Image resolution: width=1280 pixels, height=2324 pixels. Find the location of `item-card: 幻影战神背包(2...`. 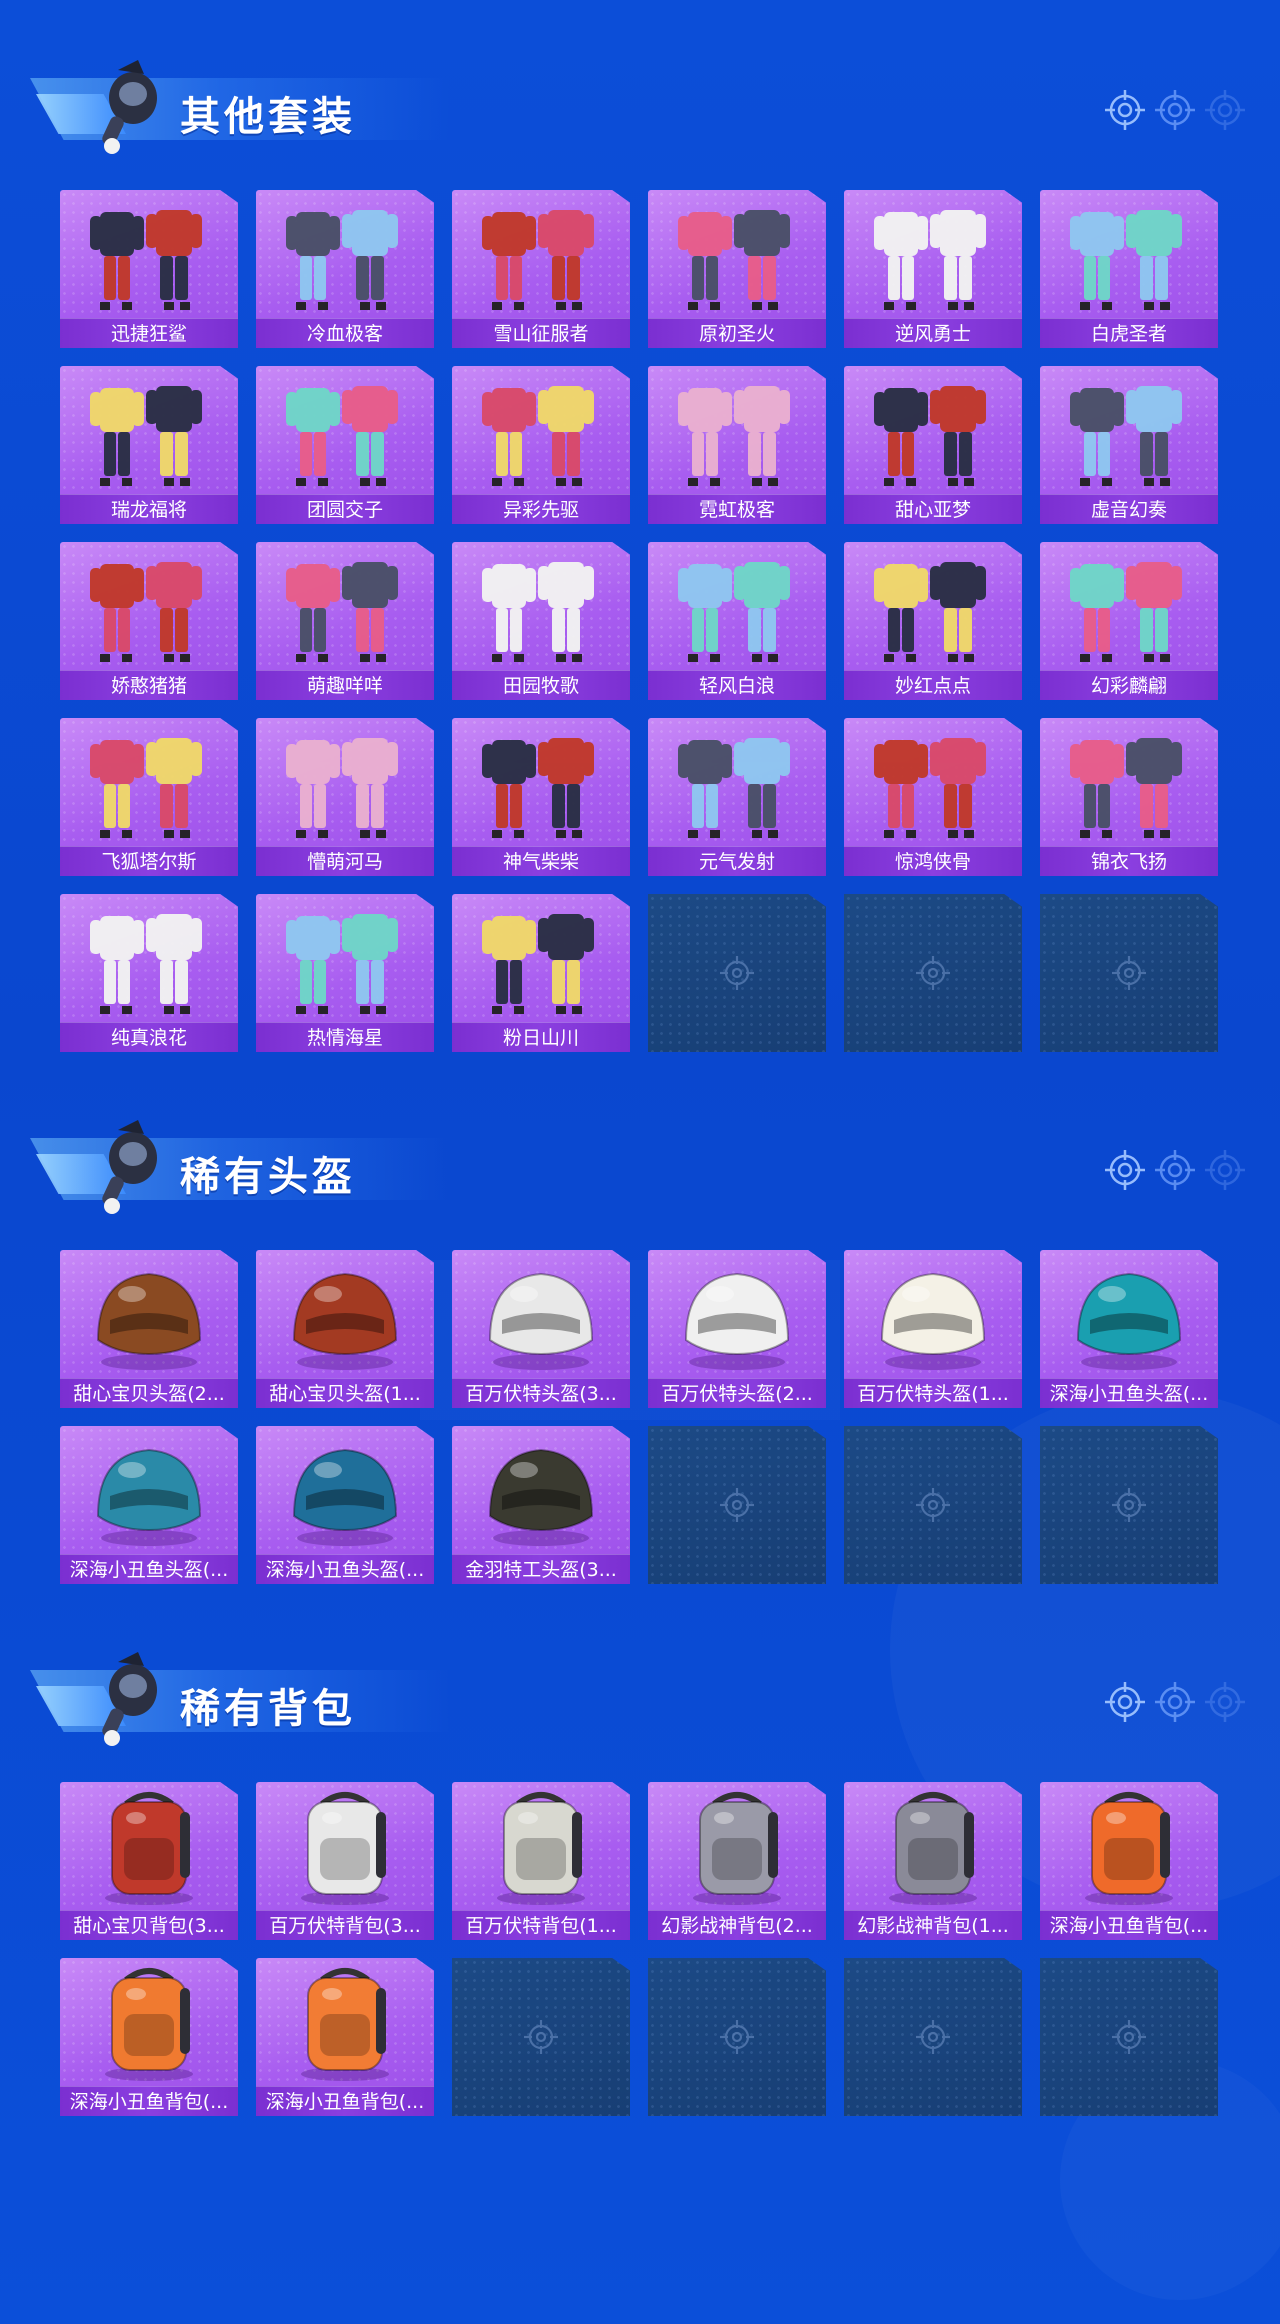

item-card: 幻影战神背包(2... is located at coordinates (737, 1861).